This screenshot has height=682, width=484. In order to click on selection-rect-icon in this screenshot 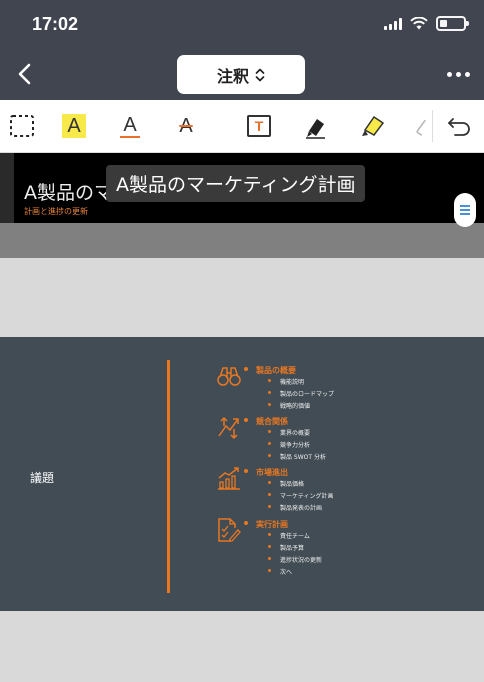, I will do `click(22, 126)`.